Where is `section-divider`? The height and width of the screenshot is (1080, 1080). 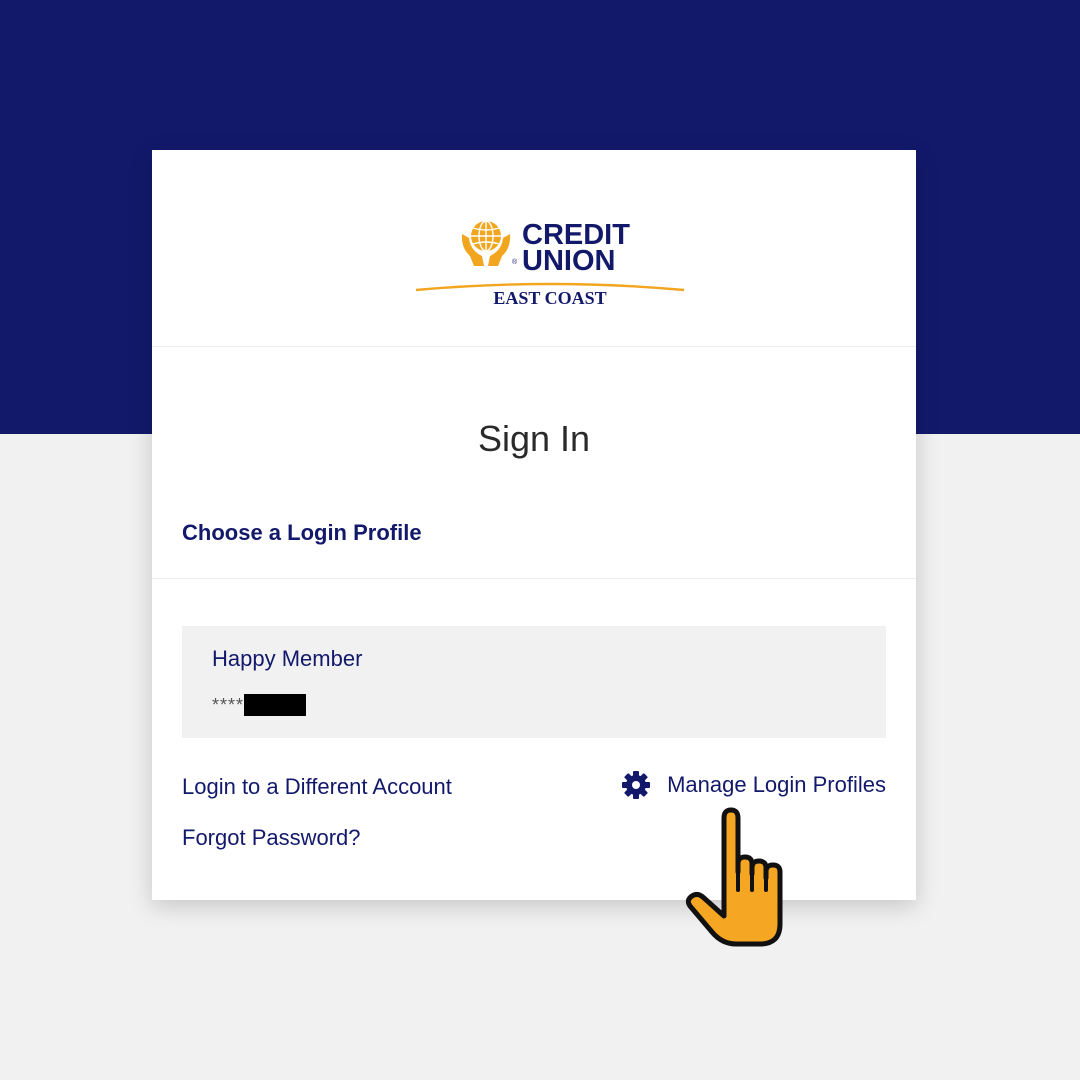
section-divider is located at coordinates (534, 578).